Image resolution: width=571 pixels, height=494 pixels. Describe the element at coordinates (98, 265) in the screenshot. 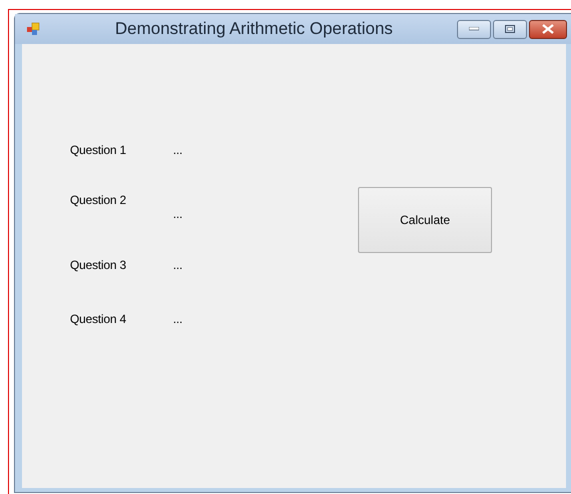

I see `question-label: Question 3` at that location.